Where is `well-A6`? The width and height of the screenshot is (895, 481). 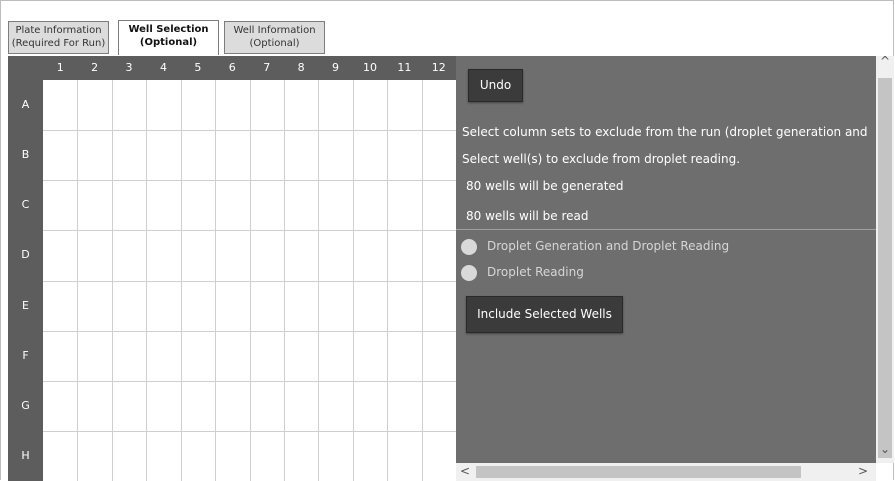
well-A6 is located at coordinates (232, 105).